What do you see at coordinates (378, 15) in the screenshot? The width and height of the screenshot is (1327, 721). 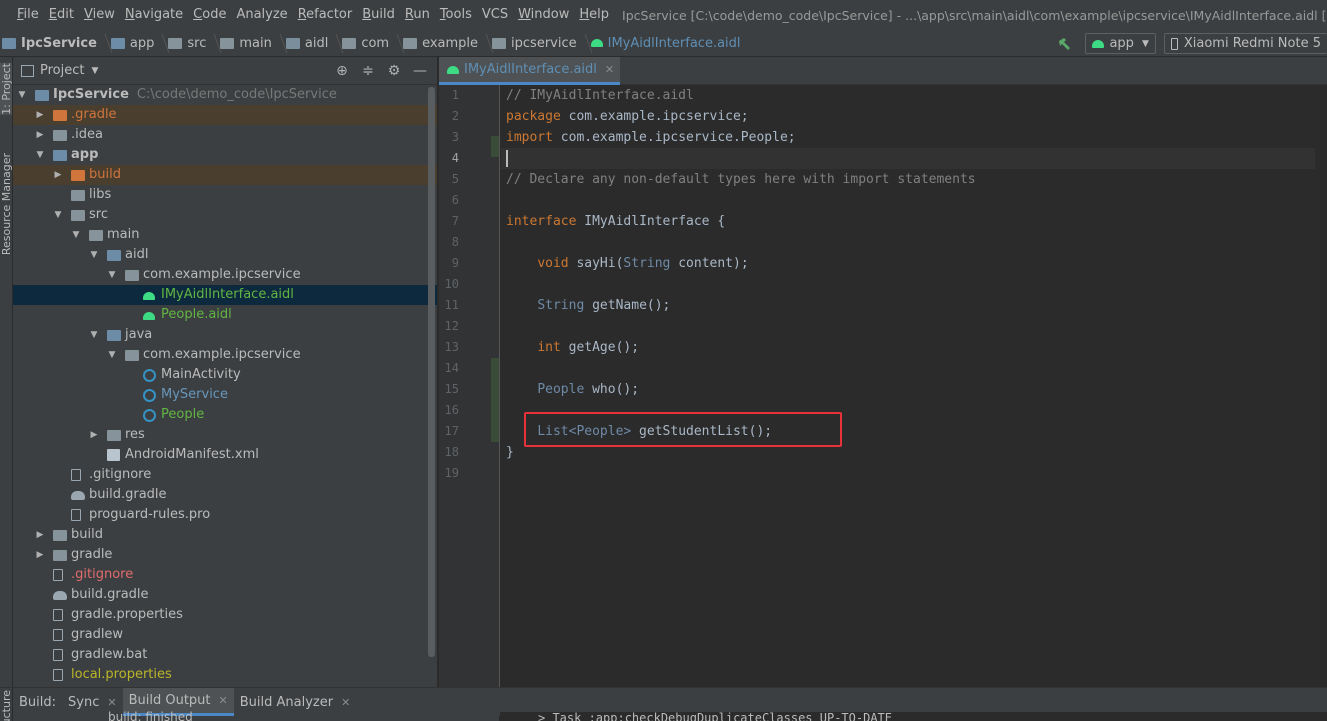 I see `menu-build: Build` at bounding box center [378, 15].